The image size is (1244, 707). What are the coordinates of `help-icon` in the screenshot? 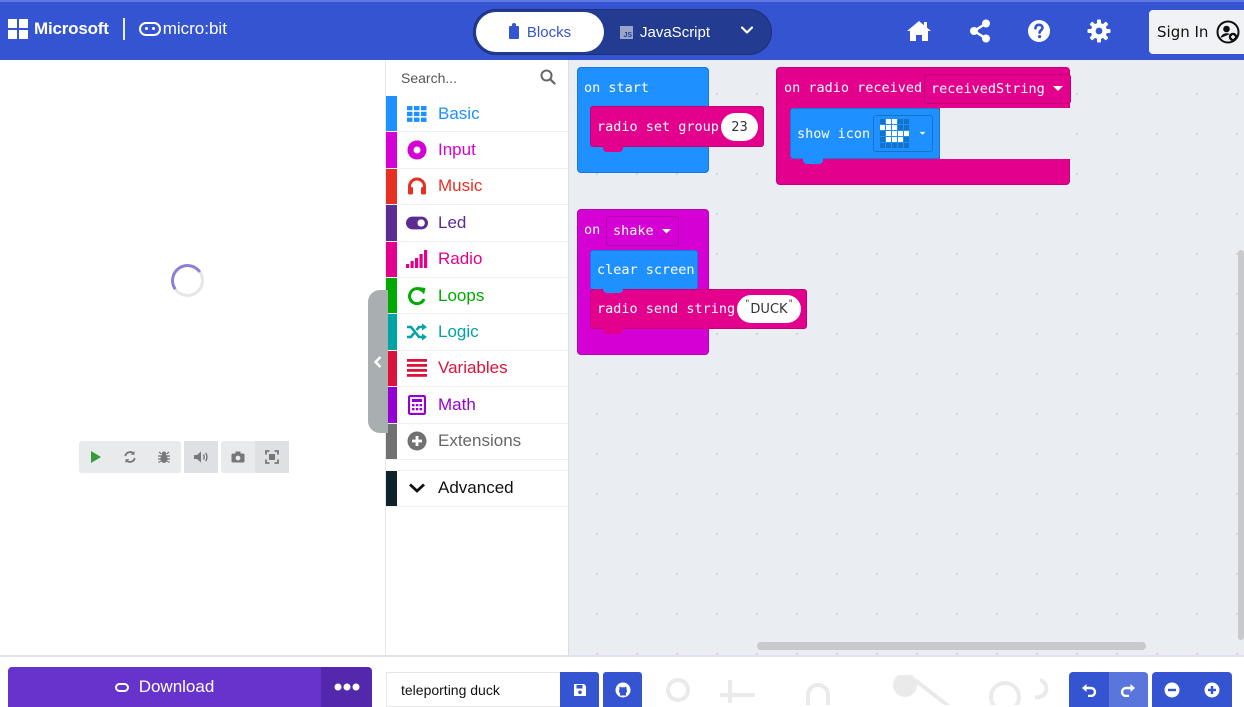 It's located at (1039, 31).